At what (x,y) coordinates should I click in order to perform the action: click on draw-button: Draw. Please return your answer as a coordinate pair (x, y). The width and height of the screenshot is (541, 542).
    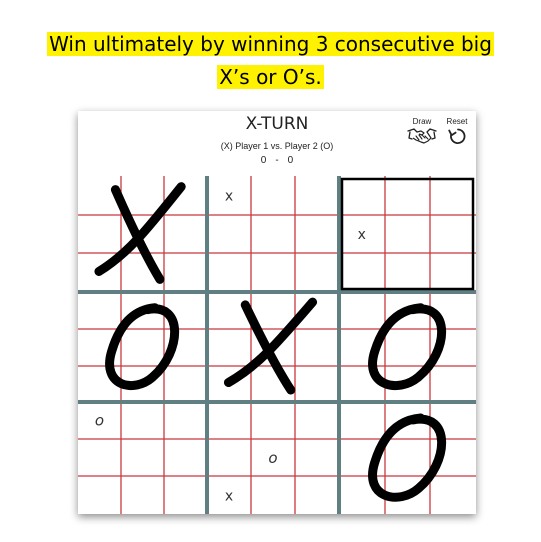
    Looking at the image, I should click on (422, 132).